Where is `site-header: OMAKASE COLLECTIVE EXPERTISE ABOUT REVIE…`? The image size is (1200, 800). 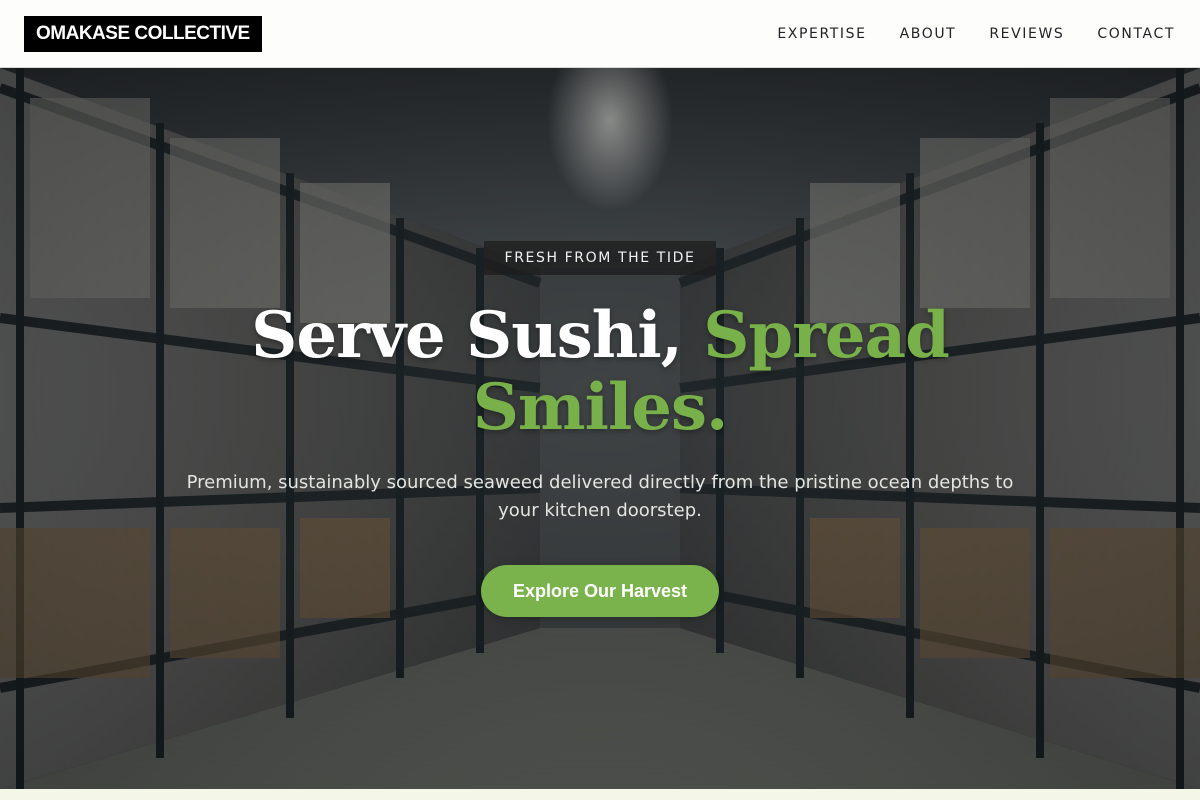
site-header: OMAKASE COLLECTIVE EXPERTISE ABOUT REVIE… is located at coordinates (600, 34).